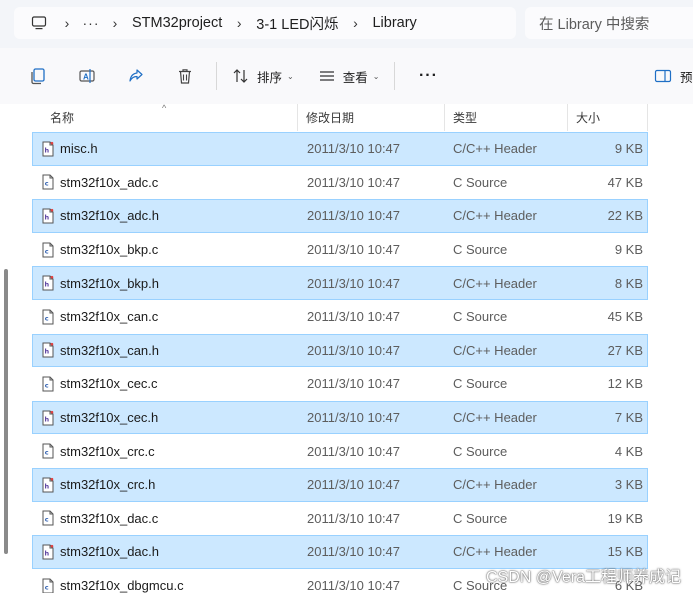  What do you see at coordinates (394, 23) in the screenshot?
I see `breadcrumb-item-library: Library` at bounding box center [394, 23].